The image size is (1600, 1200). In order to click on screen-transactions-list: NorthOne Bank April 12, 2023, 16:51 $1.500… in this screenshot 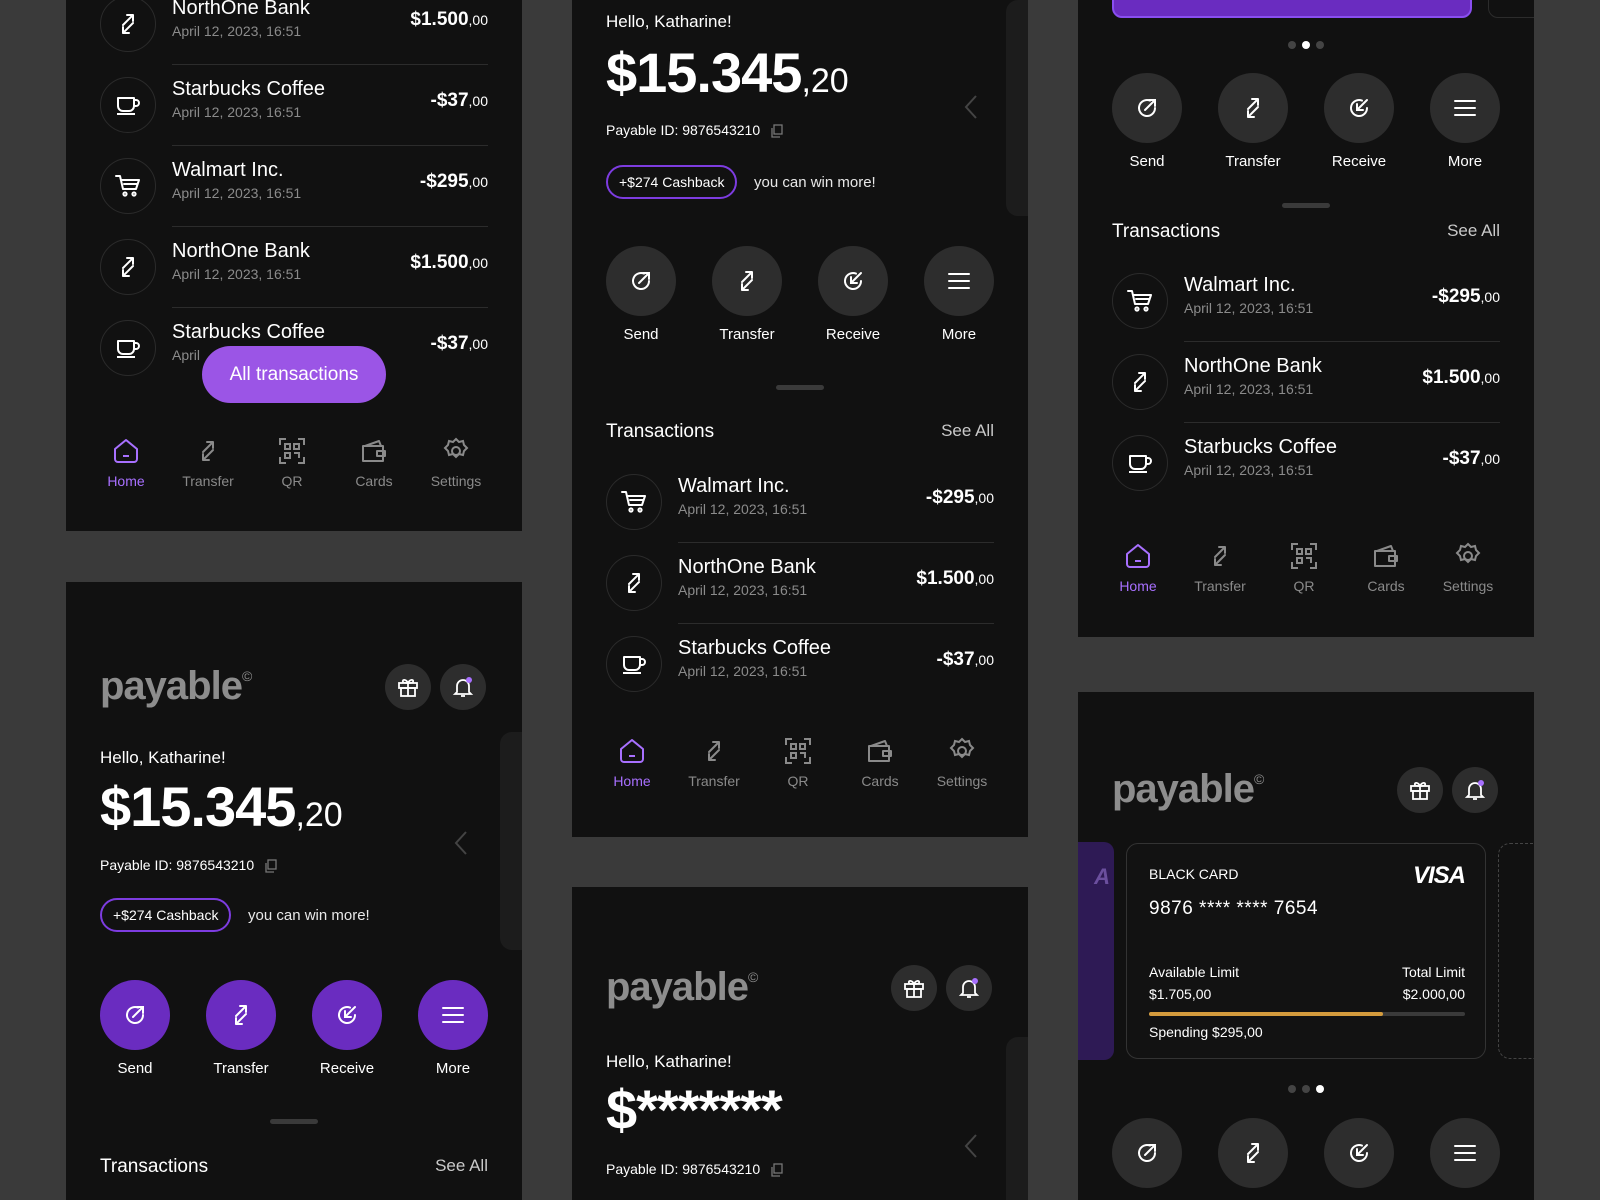, I will do `click(294, 265)`.